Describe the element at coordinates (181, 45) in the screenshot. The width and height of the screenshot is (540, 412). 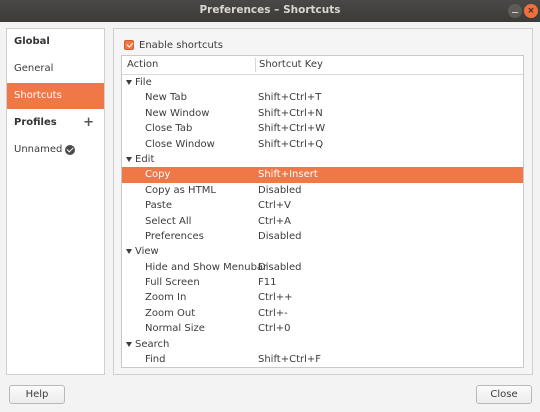
I see `enable-shortcuts-label: Enable shortcuts` at that location.